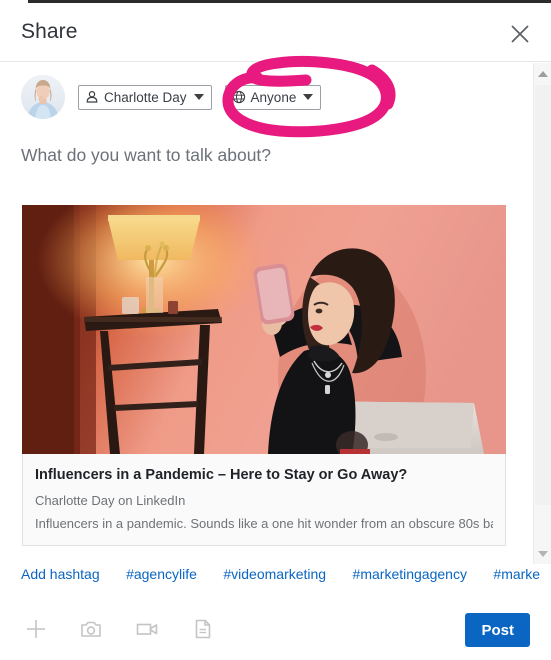  I want to click on scroll-up-arrow, so click(542, 73).